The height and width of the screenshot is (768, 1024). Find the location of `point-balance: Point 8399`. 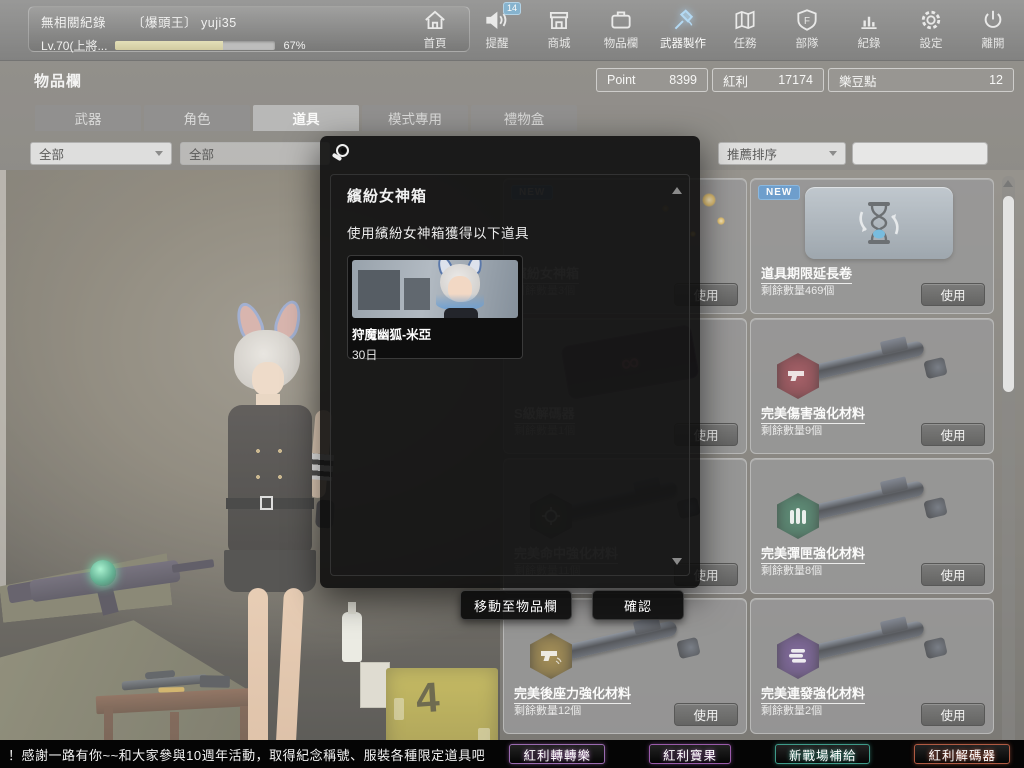

point-balance: Point 8399 is located at coordinates (652, 80).